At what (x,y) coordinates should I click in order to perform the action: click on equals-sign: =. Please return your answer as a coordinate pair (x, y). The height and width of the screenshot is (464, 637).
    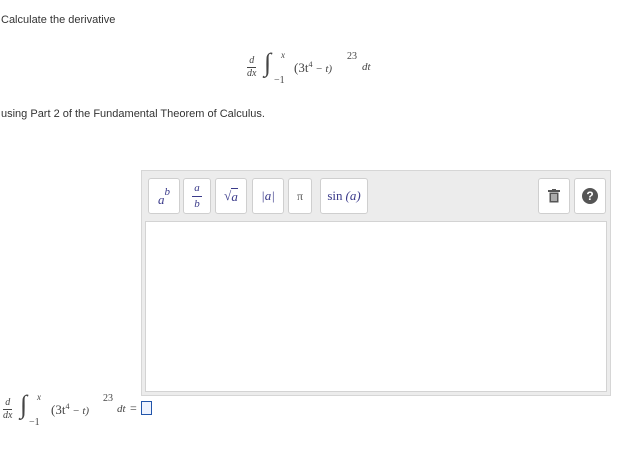
    Looking at the image, I should click on (133, 408).